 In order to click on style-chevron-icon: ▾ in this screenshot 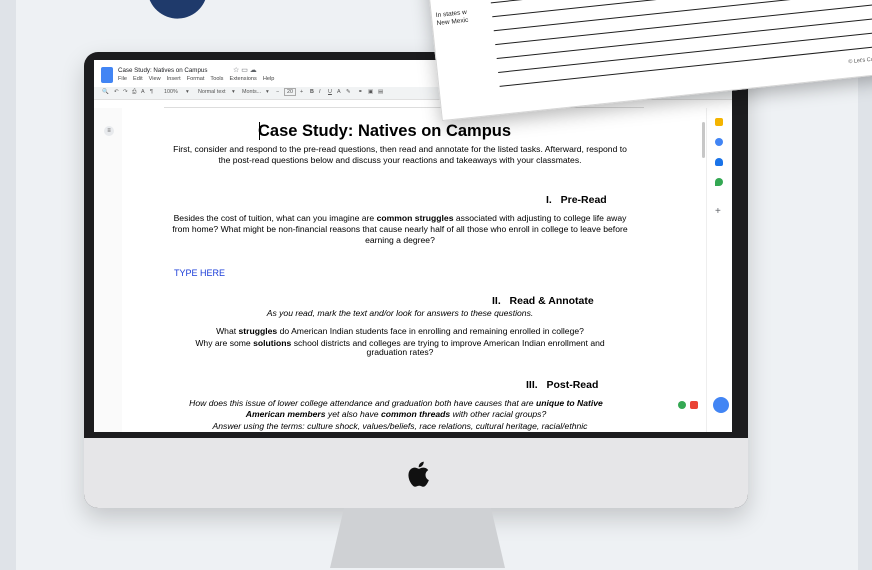, I will do `click(233, 92)`.